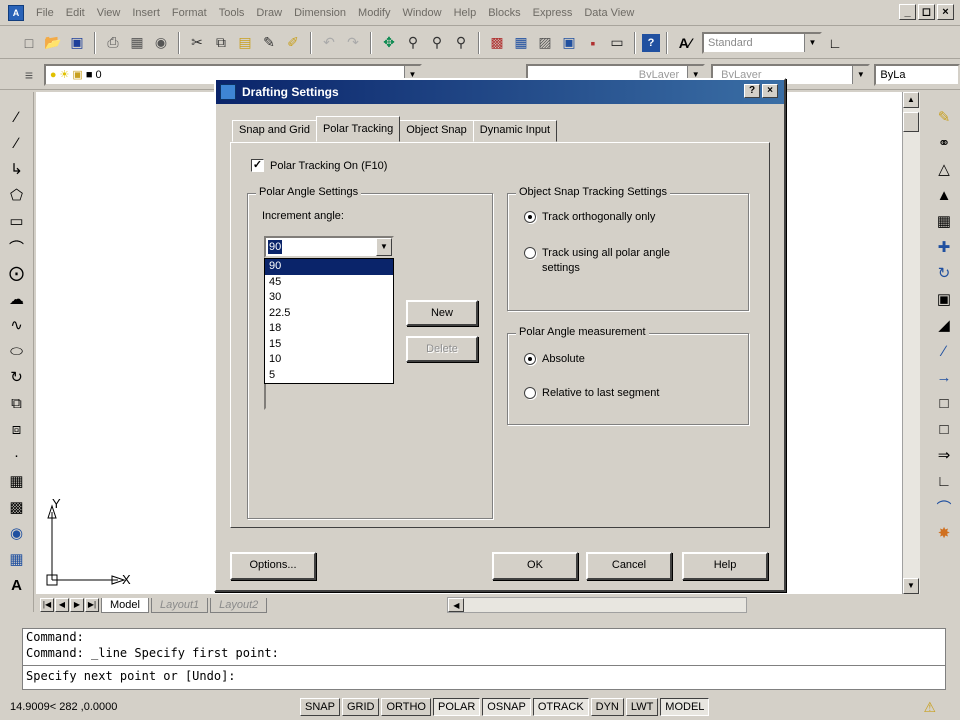 The height and width of the screenshot is (720, 960). What do you see at coordinates (125, 605) in the screenshot?
I see `tab-model: Model` at bounding box center [125, 605].